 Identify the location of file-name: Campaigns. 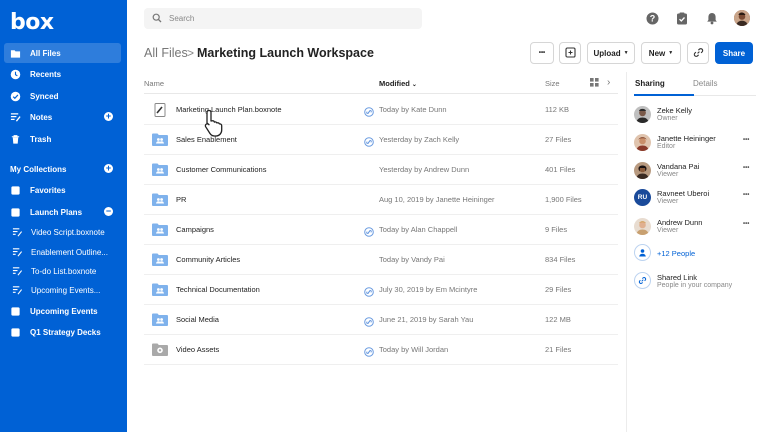
(195, 229).